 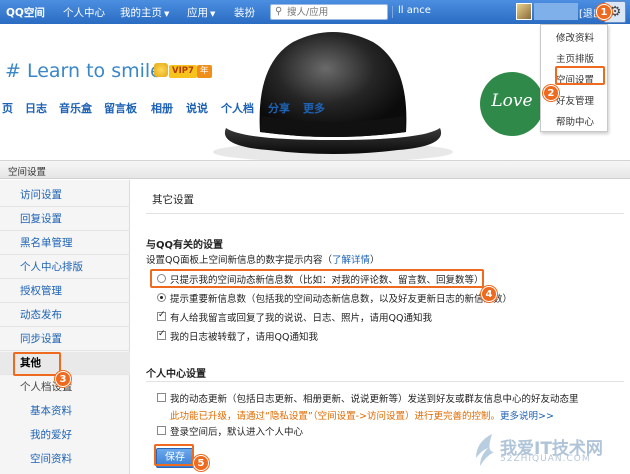 What do you see at coordinates (244, 337) in the screenshot?
I see `option-label: 我的日志被转载了，请用QQ通知我` at bounding box center [244, 337].